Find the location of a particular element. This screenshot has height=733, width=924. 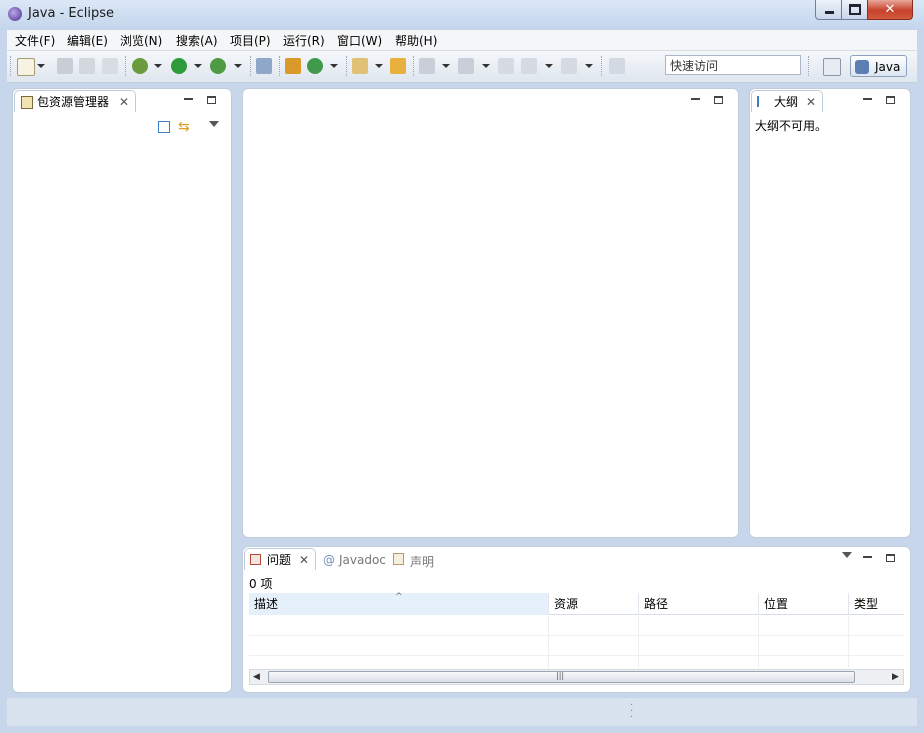

maximize-icon is located at coordinates (855, 9).